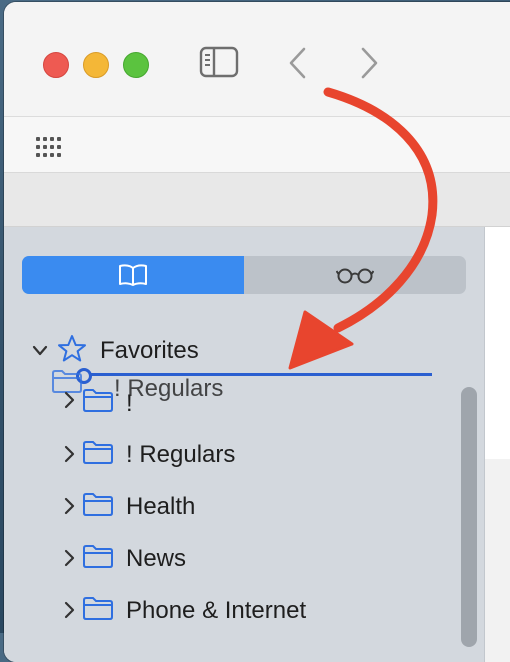 This screenshot has height=662, width=510. Describe the element at coordinates (369, 63) in the screenshot. I see `forward-chevron-icon` at that location.